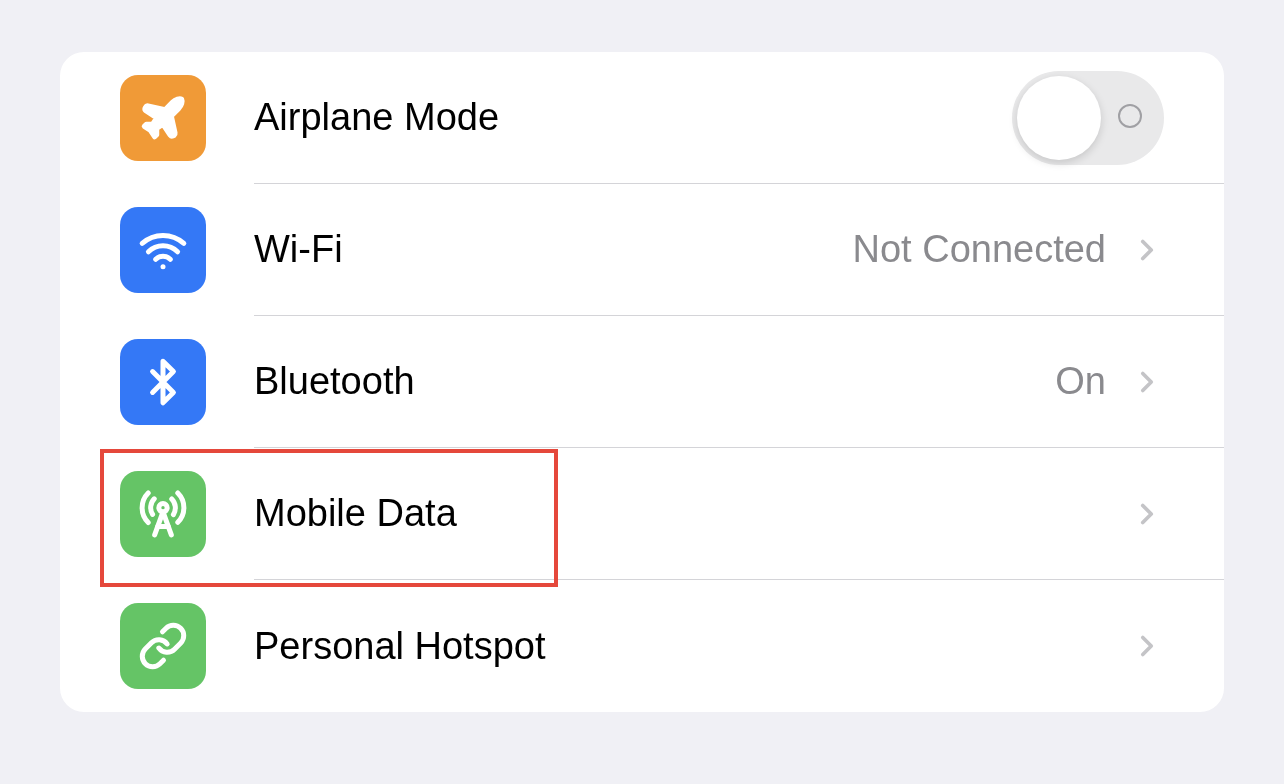 Image resolution: width=1284 pixels, height=784 pixels. What do you see at coordinates (692, 513) in the screenshot?
I see `setting-label: Mobile Data` at bounding box center [692, 513].